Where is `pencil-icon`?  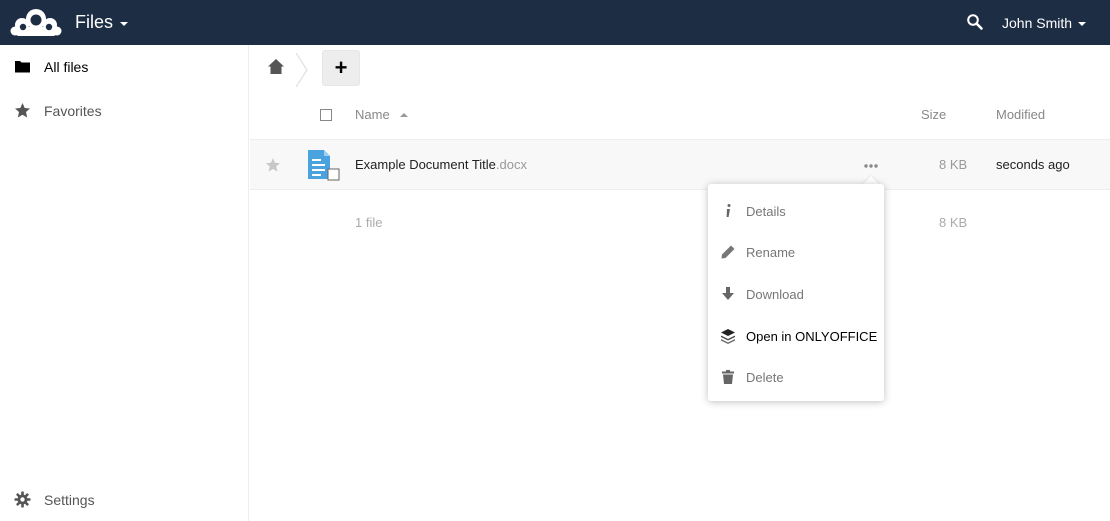
pencil-icon is located at coordinates (728, 252).